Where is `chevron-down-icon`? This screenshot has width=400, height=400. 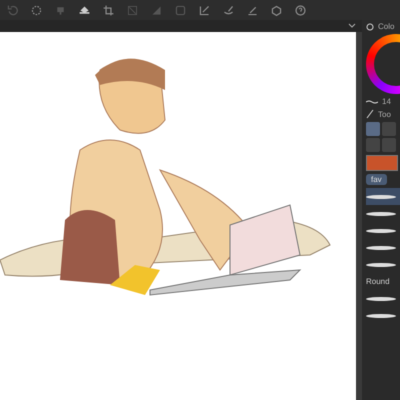 chevron-down-icon is located at coordinates (352, 26).